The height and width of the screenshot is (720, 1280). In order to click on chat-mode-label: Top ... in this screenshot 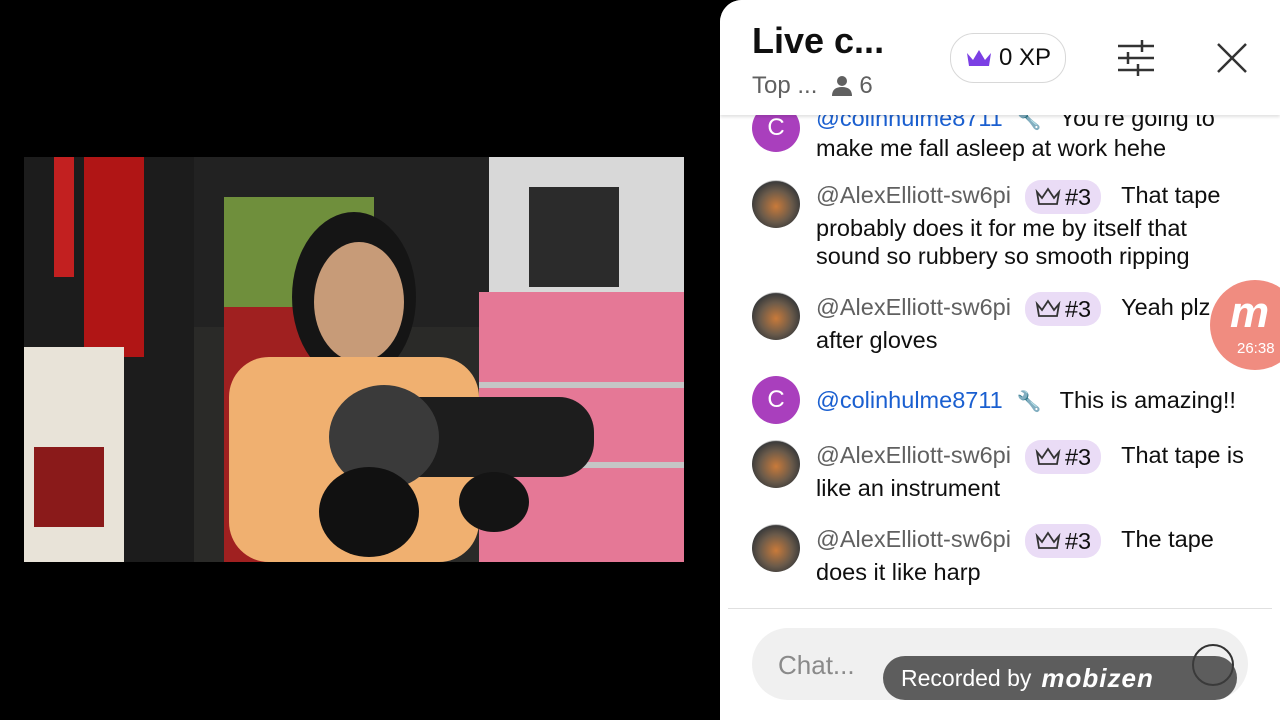, I will do `click(785, 85)`.